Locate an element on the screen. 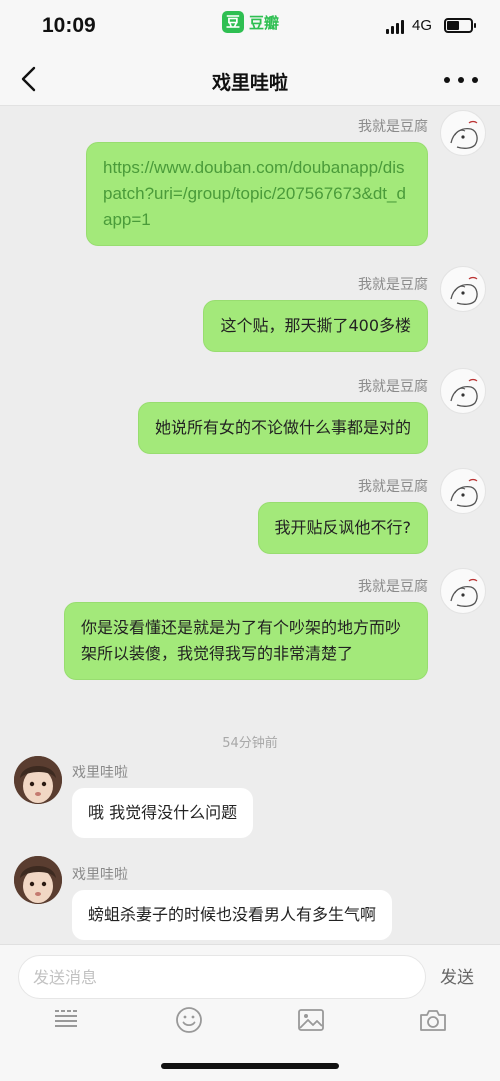 The image size is (500, 1081). nav-bar: 戏里哇啦 is located at coordinates (250, 80).